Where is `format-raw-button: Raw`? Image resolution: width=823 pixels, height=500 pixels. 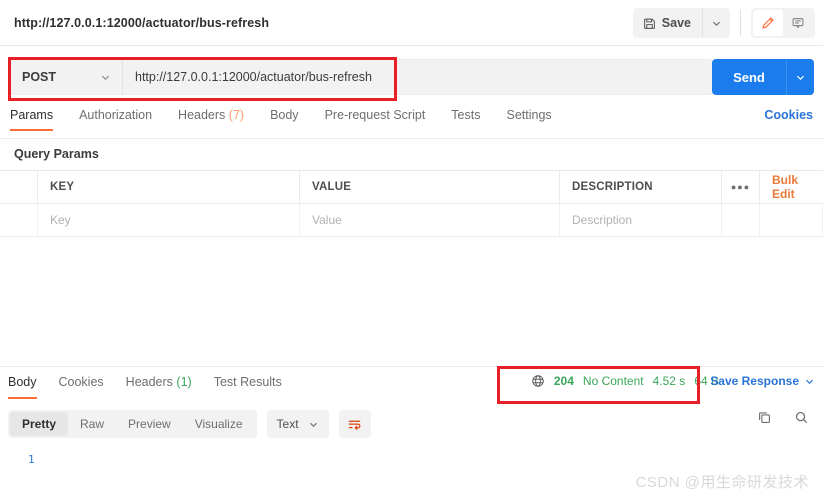 format-raw-button: Raw is located at coordinates (92, 424).